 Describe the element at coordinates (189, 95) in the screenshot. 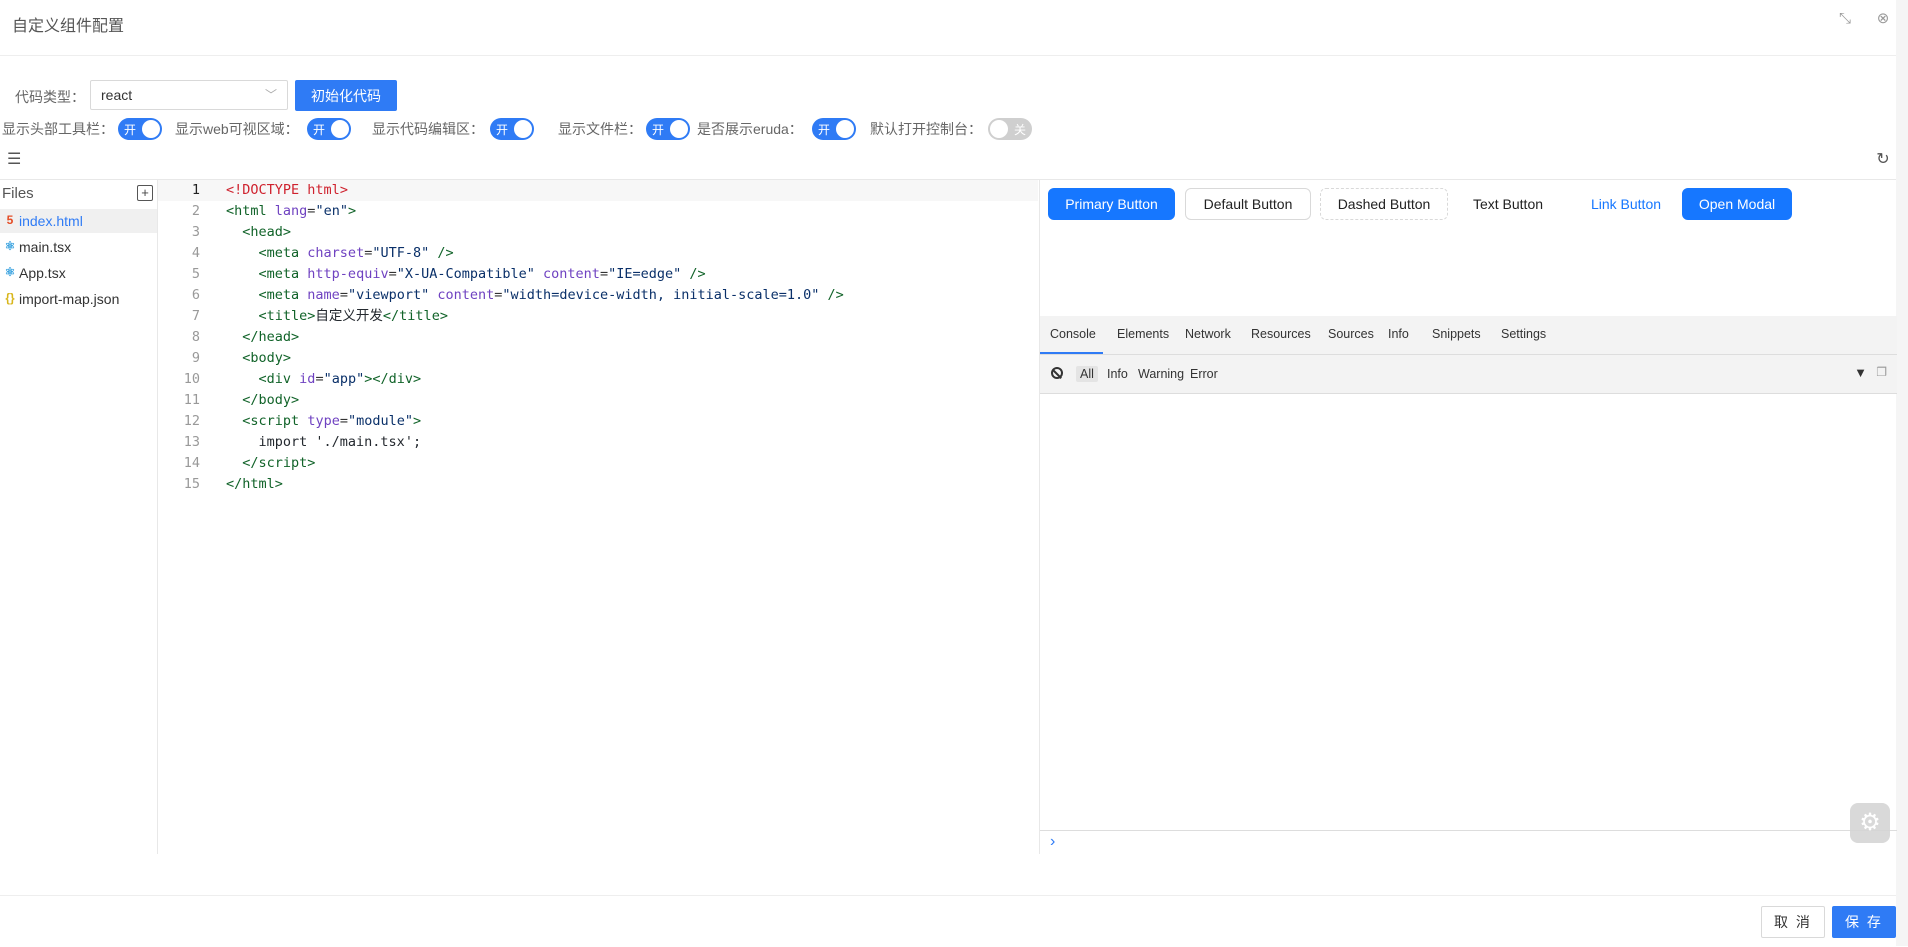

I see `code-type-select: react ﹀` at that location.